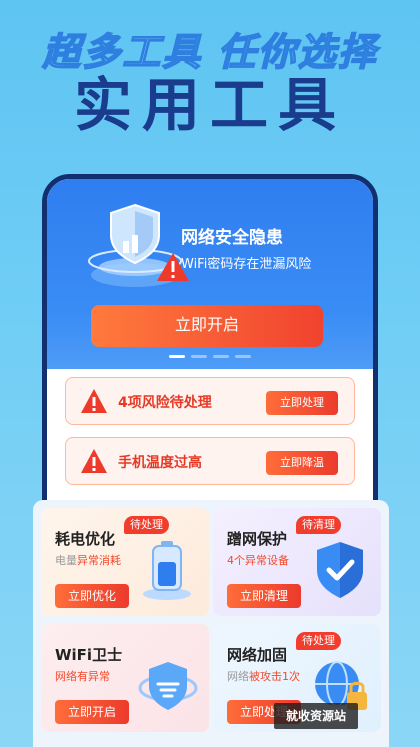 The width and height of the screenshot is (420, 747). Describe the element at coordinates (302, 463) in the screenshot. I see `cool-down-button: 立即降温` at that location.